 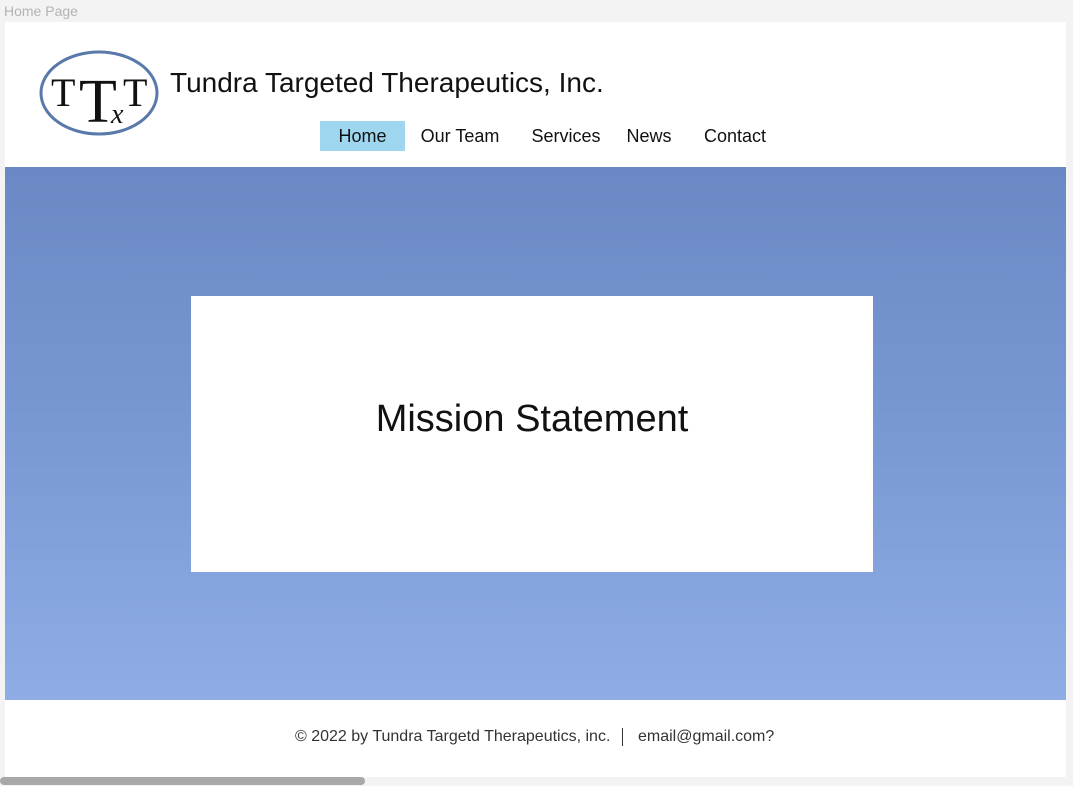 What do you see at coordinates (362, 136) in the screenshot?
I see `nav-home: Home` at bounding box center [362, 136].